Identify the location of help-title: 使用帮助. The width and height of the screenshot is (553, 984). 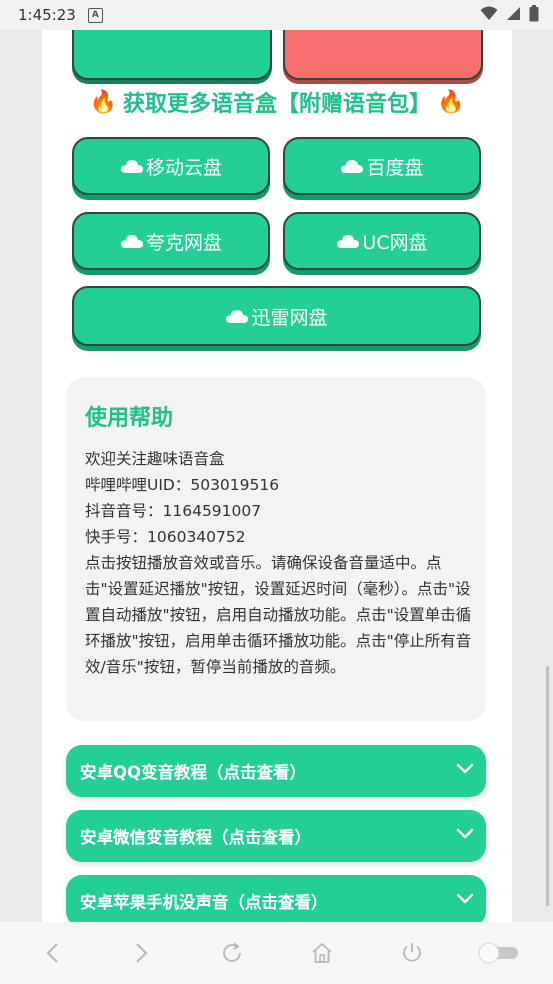
(129, 418).